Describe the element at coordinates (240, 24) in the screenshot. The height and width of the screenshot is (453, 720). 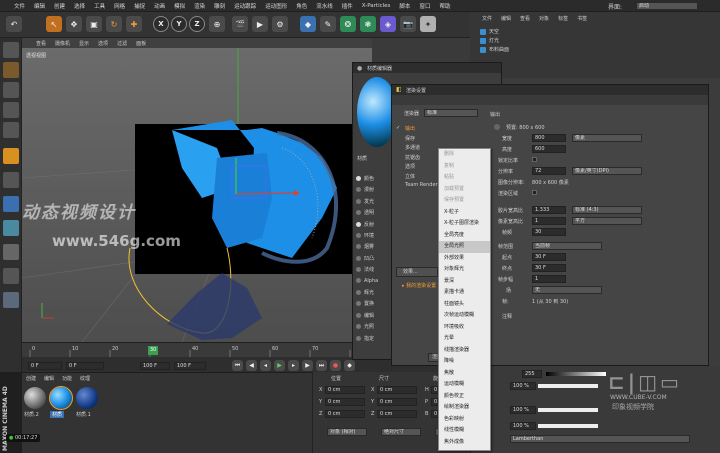
I see `render-region-icon: 🎬` at that location.